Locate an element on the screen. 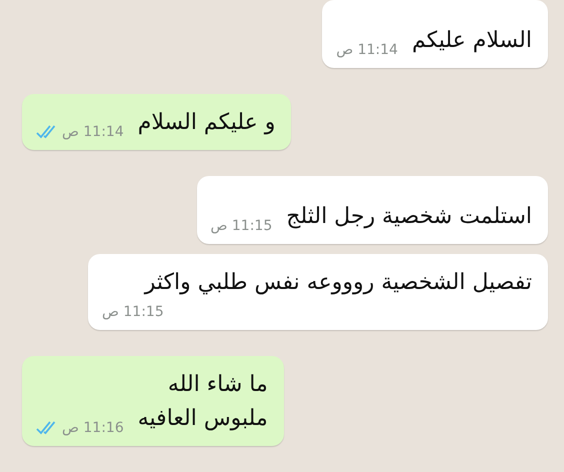 Image resolution: width=564 pixels, height=472 pixels. message-text: تفصيل الشخصية روووعه نفس طلبي واكثر is located at coordinates (338, 283).